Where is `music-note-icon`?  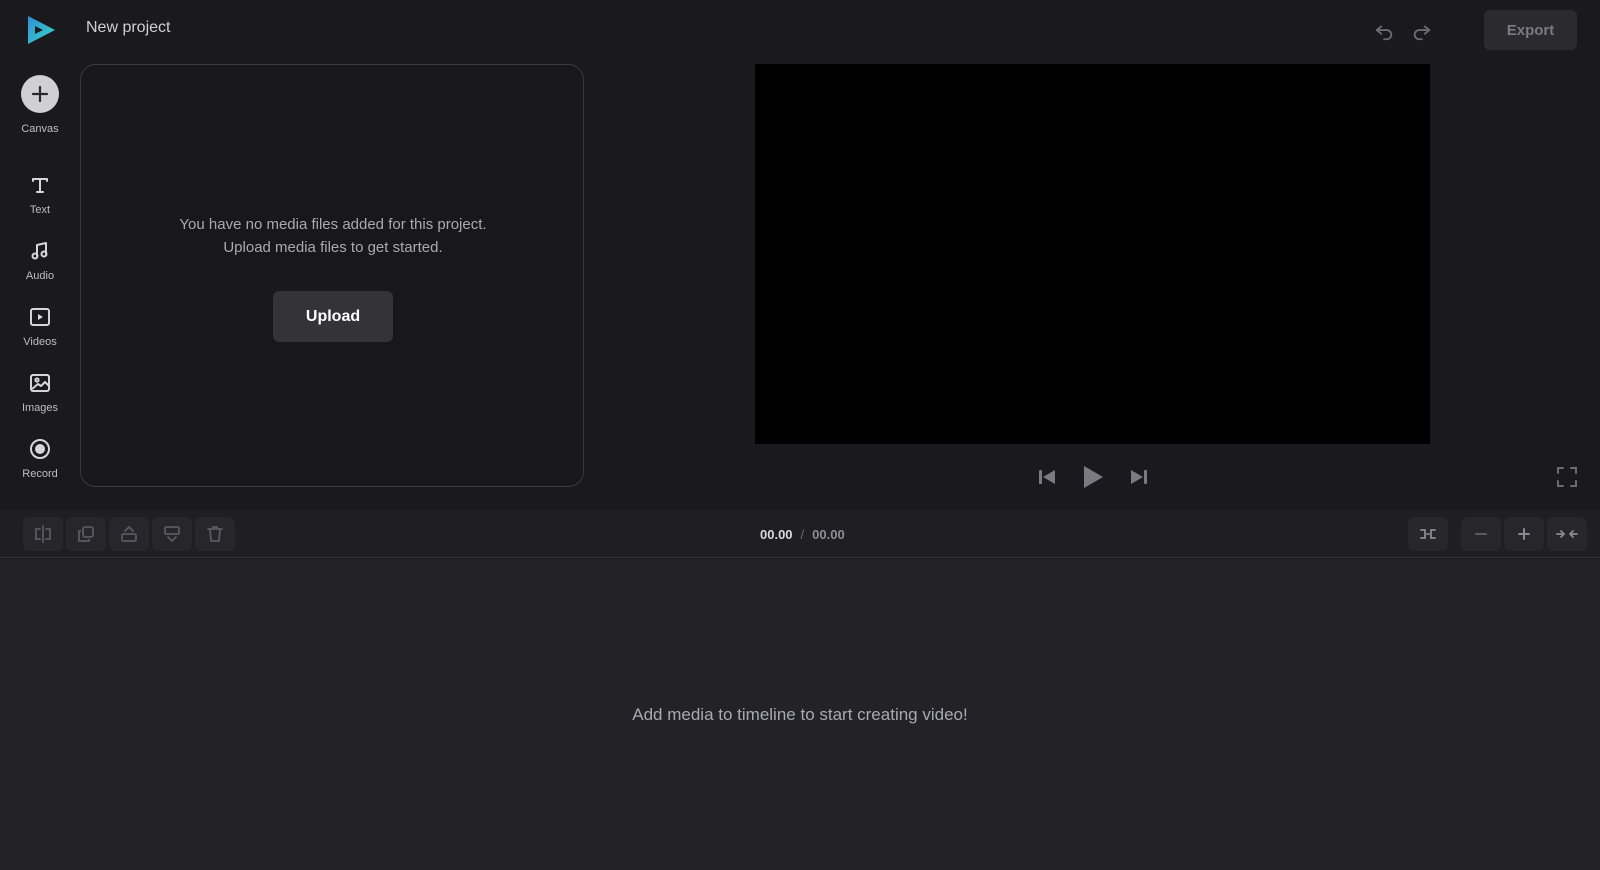
music-note-icon is located at coordinates (40, 251).